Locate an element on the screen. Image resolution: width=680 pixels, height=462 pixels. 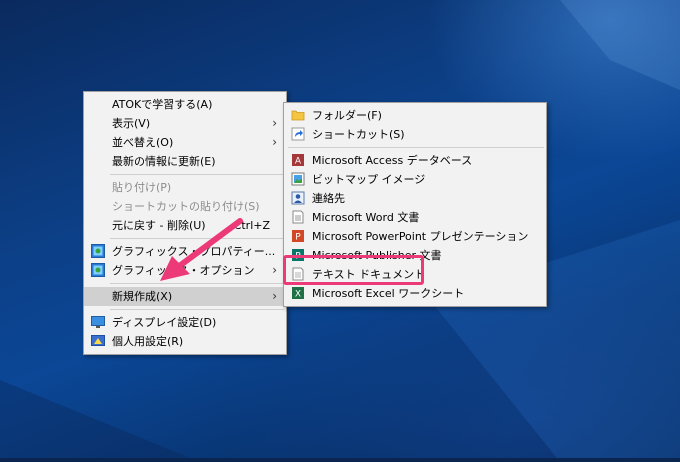
taskbar is located at coordinates (340, 460).